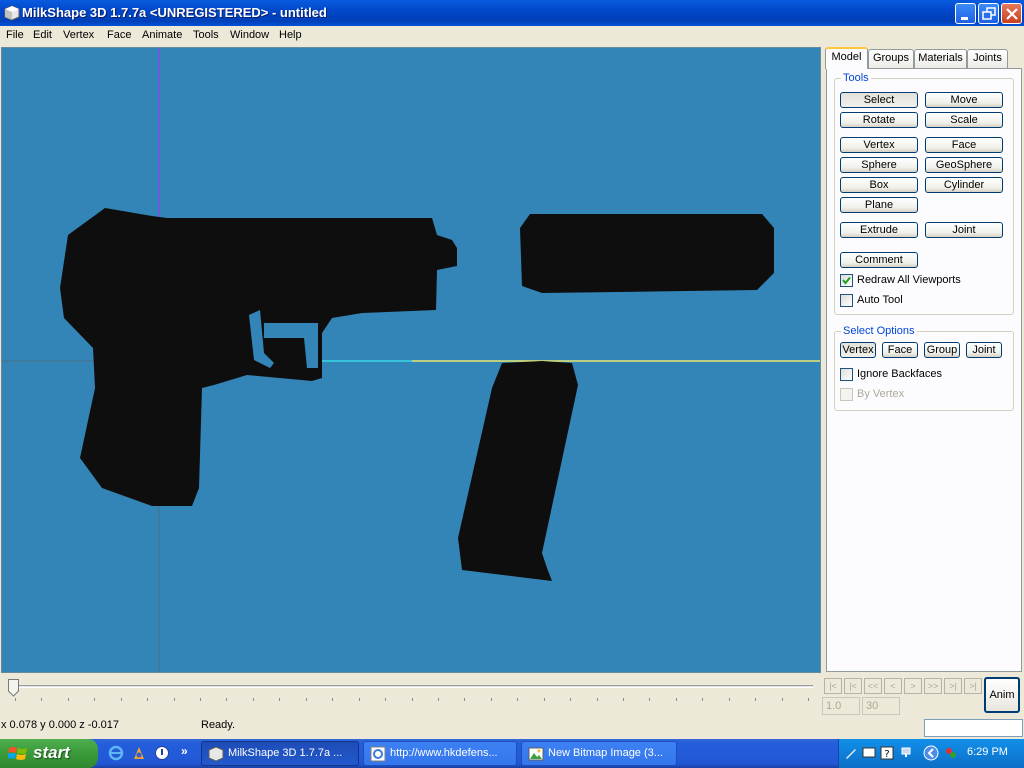 This screenshot has height=768, width=1024. I want to click on system-tray: ? 6:29 PM, so click(931, 753).